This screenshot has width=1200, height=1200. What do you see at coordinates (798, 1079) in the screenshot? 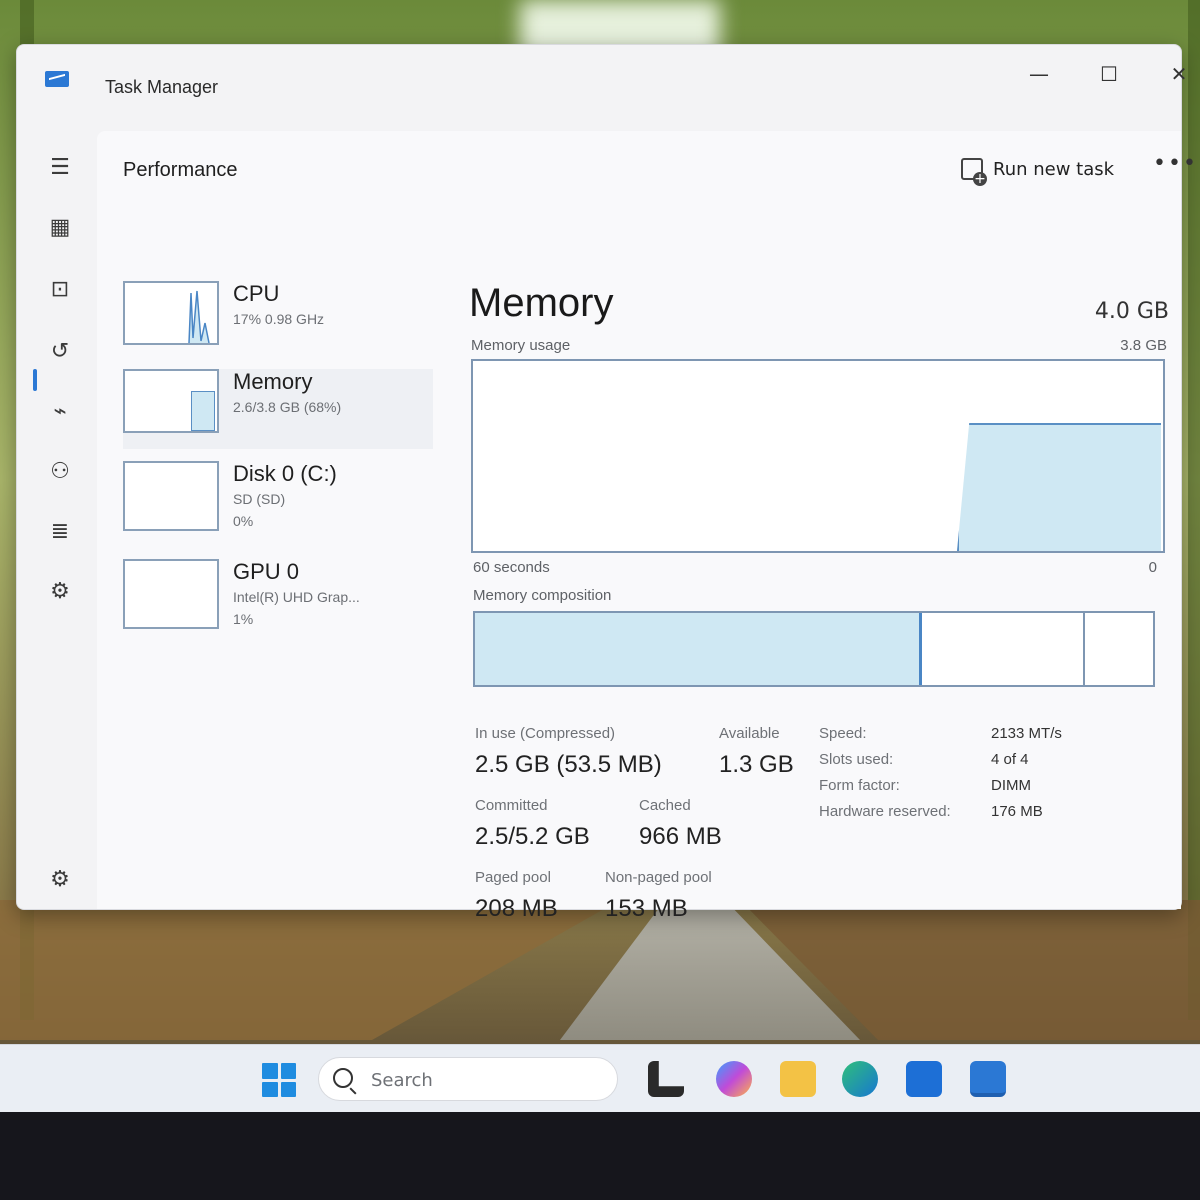
I see `file-explorer-icon` at bounding box center [798, 1079].